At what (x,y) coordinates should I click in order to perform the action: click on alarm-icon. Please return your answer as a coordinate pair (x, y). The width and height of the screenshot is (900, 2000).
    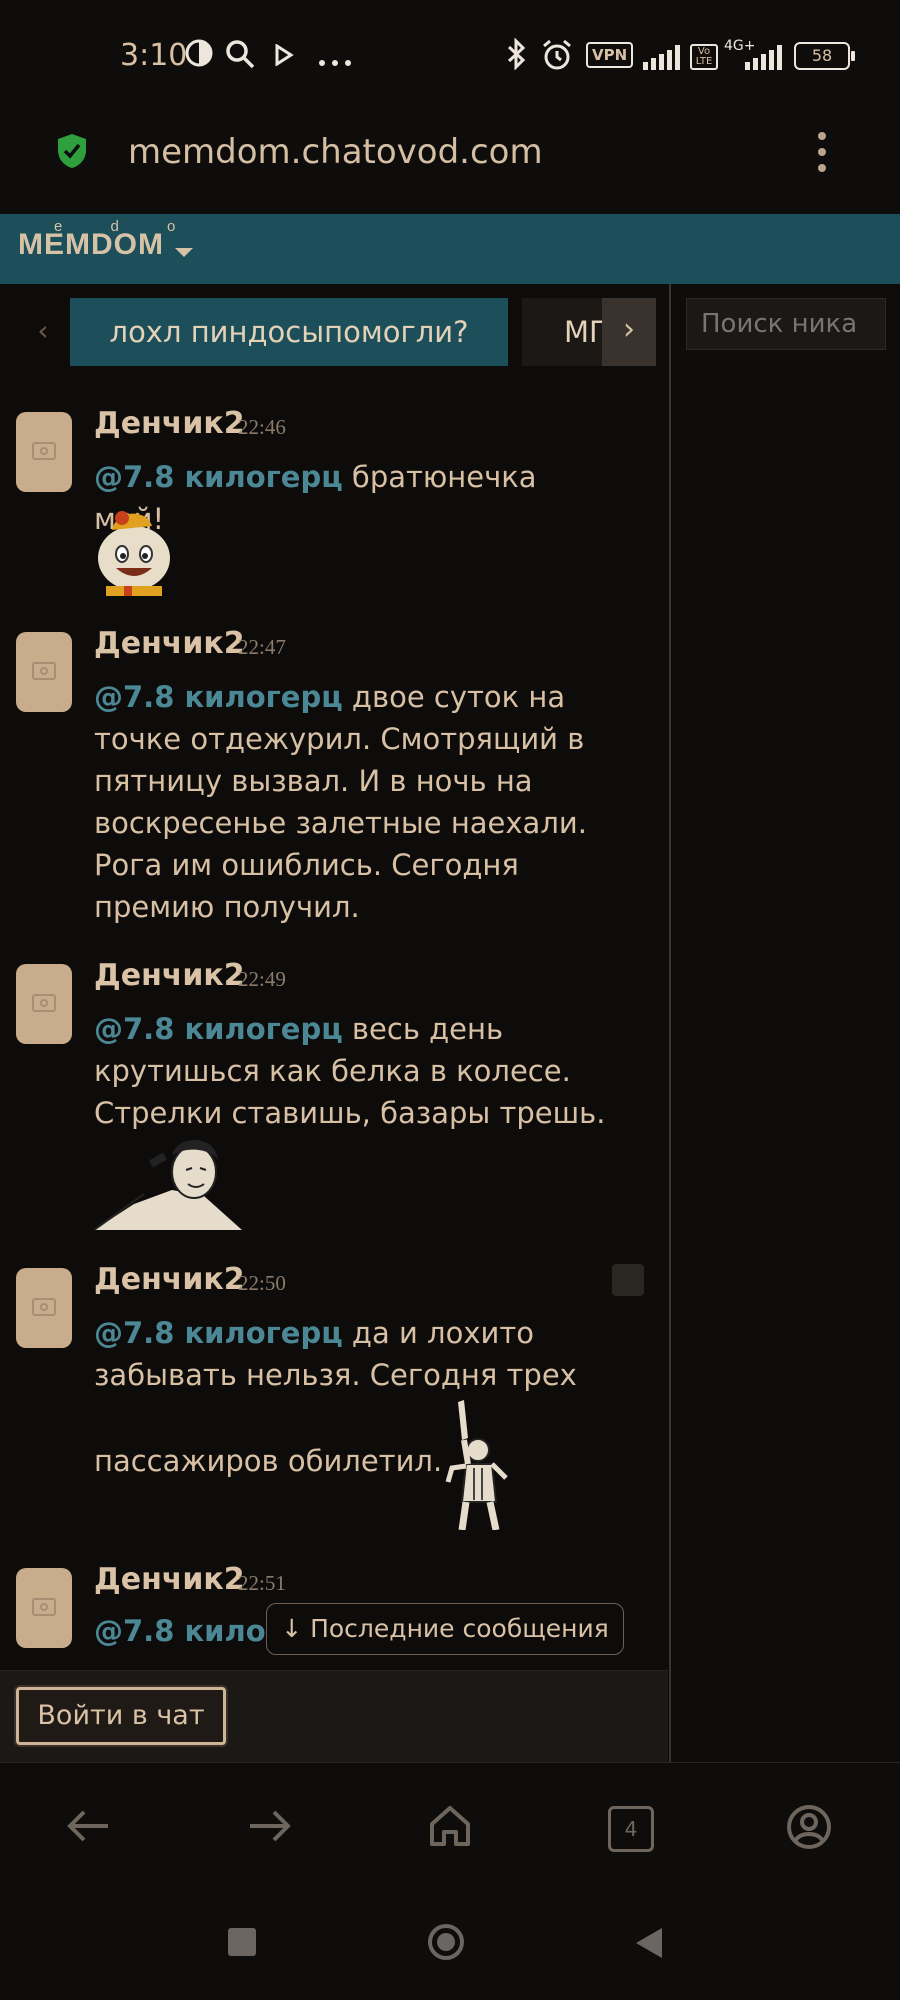
    Looking at the image, I should click on (557, 57).